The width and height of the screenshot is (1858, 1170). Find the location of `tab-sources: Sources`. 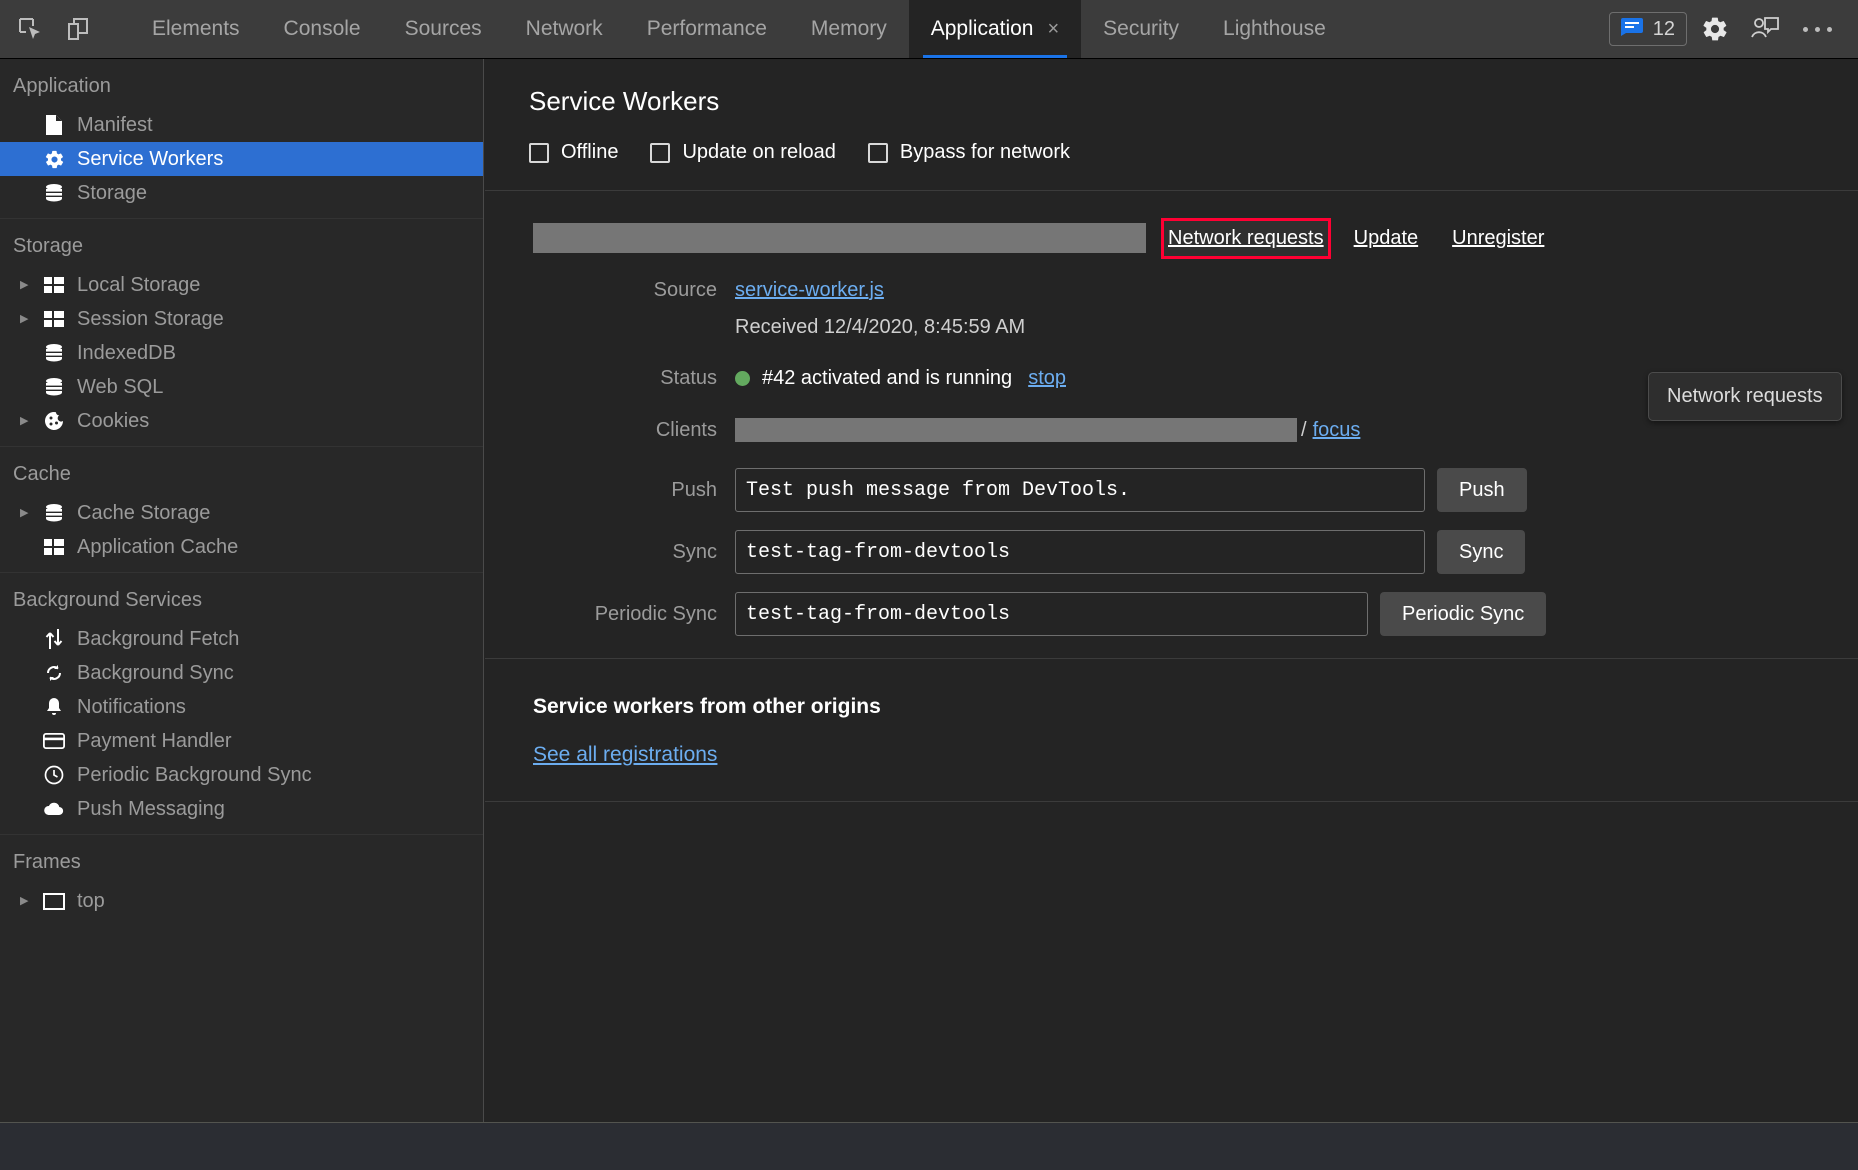

tab-sources: Sources is located at coordinates (443, 29).